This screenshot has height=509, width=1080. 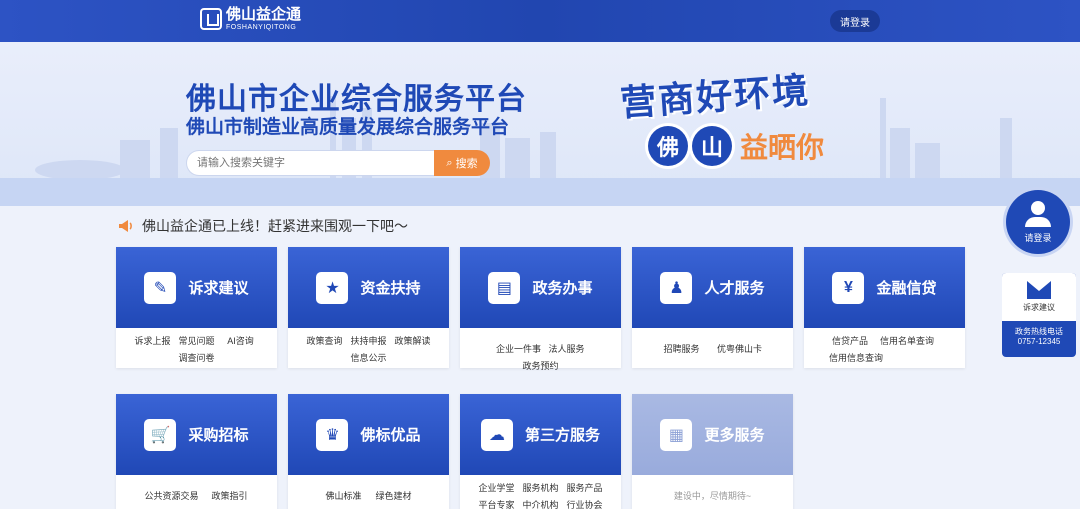 I want to click on card-link: 行业协会, so click(x=585, y=503).